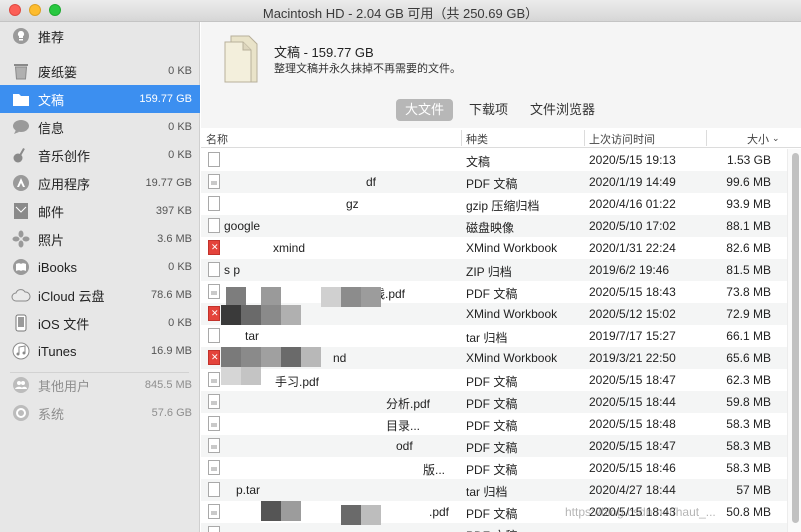  I want to click on document-file-icon, so click(214, 159).